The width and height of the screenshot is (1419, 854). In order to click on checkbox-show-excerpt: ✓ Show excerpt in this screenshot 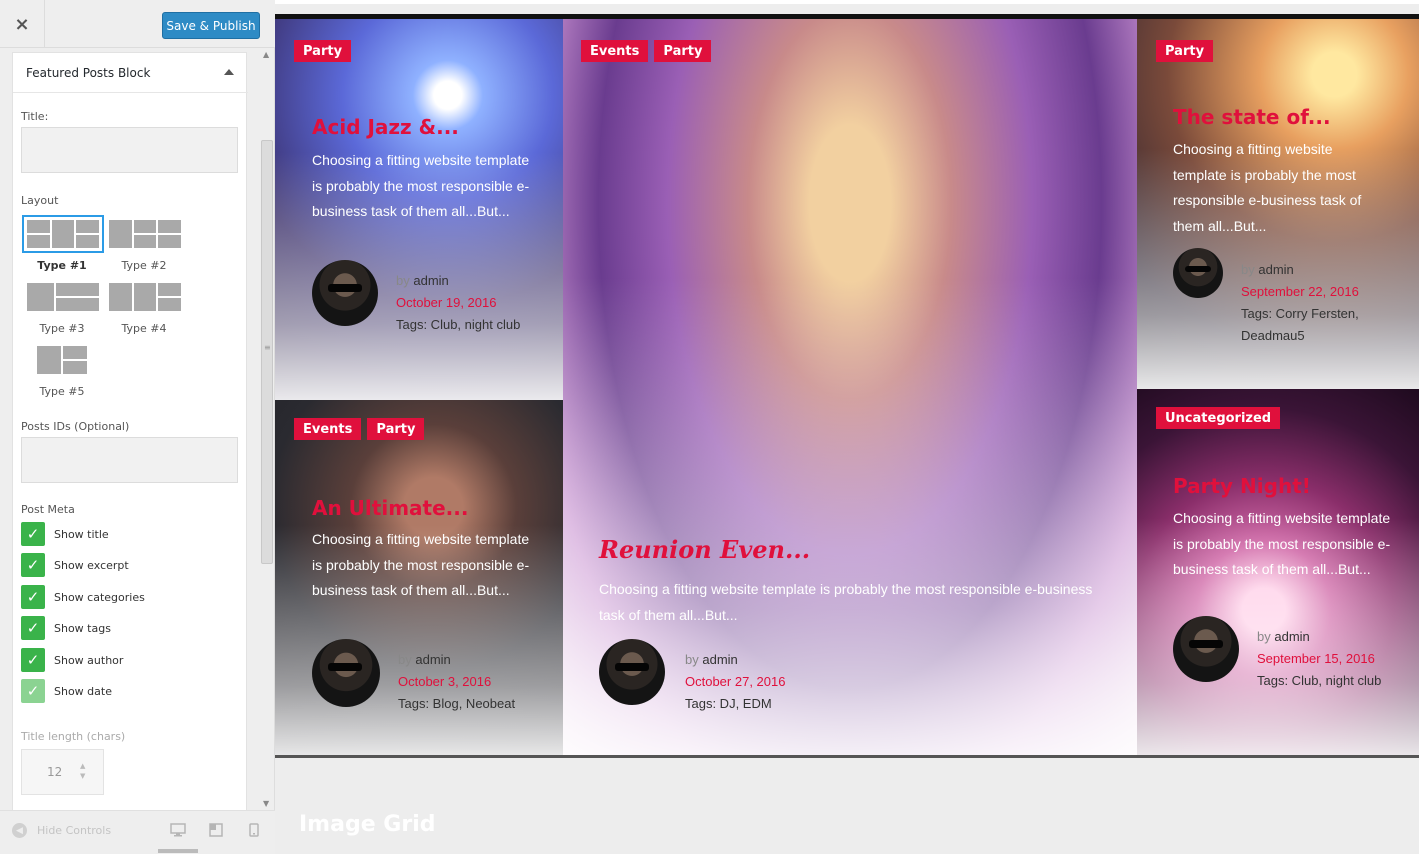, I will do `click(75, 565)`.